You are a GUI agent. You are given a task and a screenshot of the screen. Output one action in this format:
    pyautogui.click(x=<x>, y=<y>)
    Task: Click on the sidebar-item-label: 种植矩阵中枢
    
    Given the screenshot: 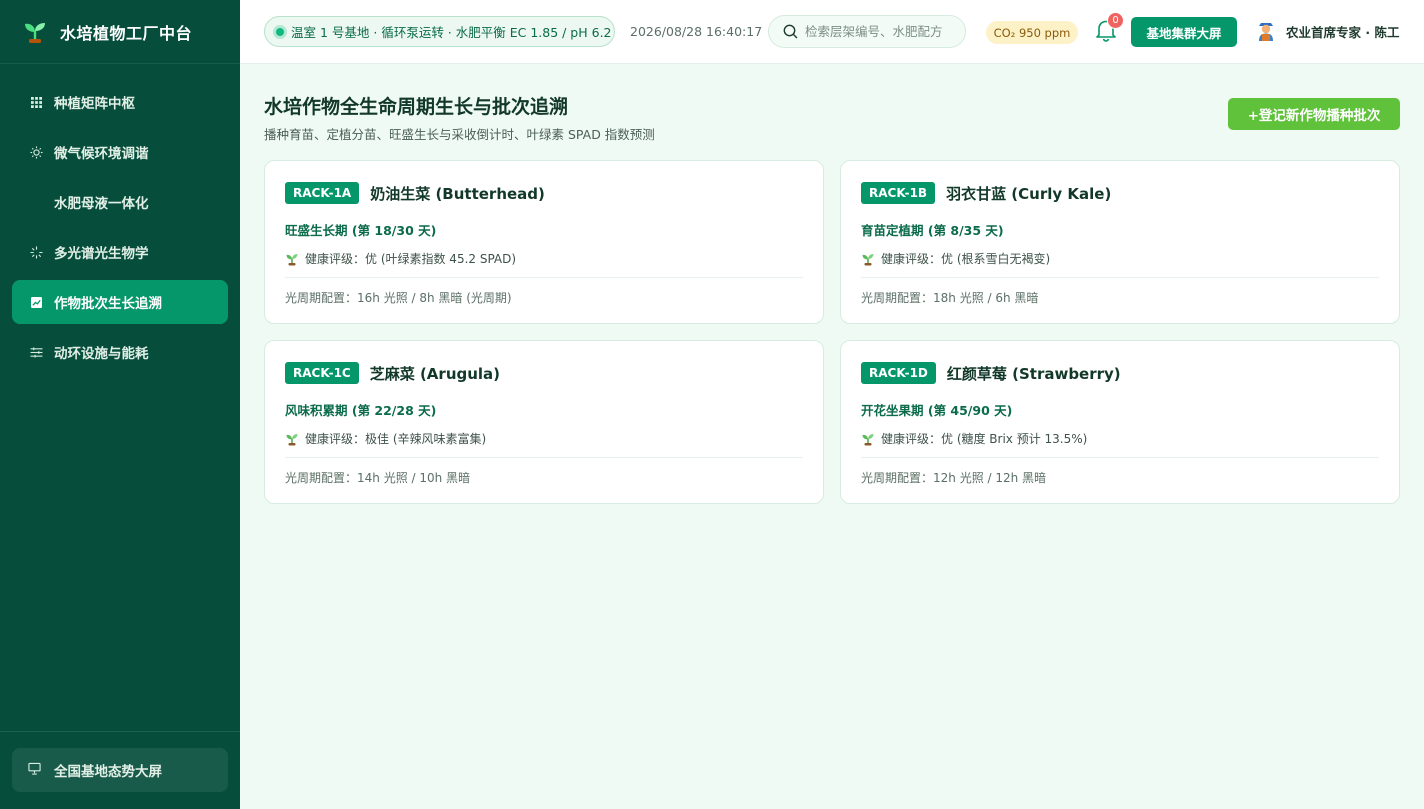 What is the action you would take?
    pyautogui.click(x=94, y=104)
    